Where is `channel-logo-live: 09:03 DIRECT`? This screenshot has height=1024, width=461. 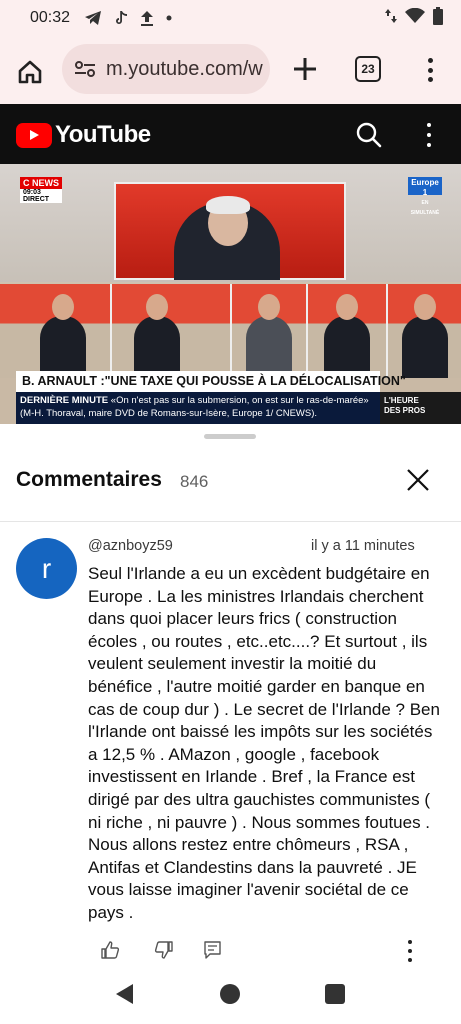
channel-logo-live: 09:03 DIRECT is located at coordinates (41, 196).